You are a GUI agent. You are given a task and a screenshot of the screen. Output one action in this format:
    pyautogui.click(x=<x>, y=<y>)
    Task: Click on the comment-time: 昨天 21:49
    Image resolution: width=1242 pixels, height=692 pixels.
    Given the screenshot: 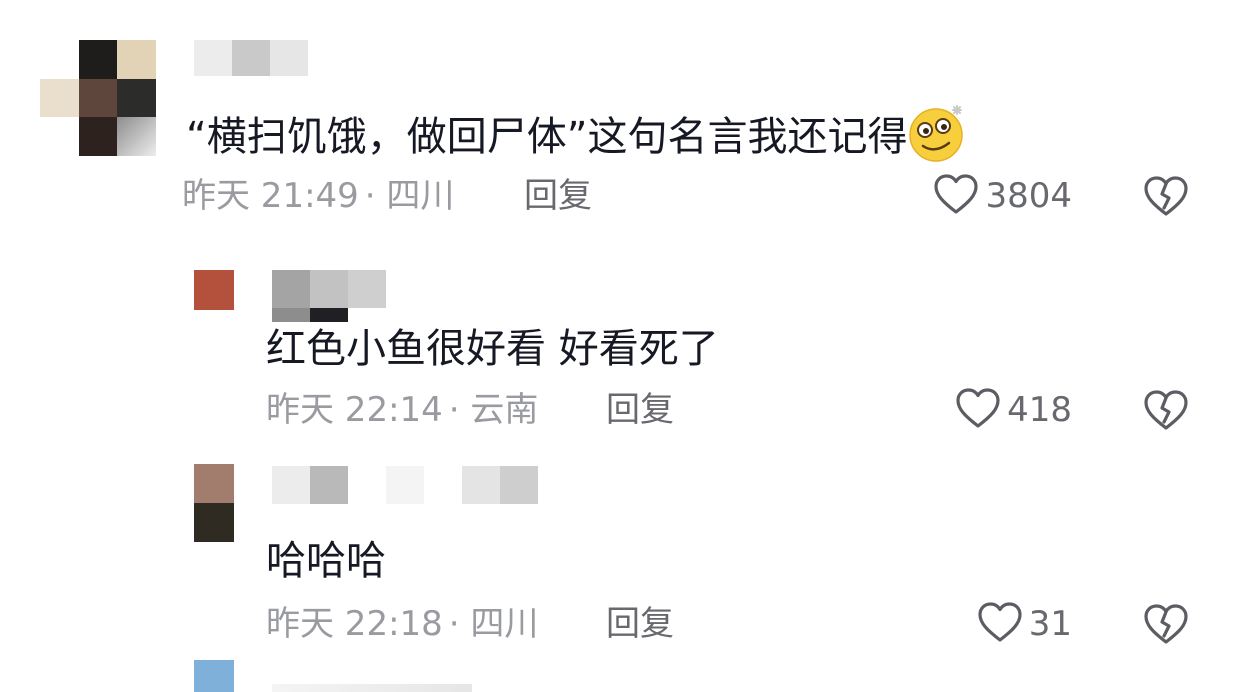 What is the action you would take?
    pyautogui.click(x=270, y=196)
    